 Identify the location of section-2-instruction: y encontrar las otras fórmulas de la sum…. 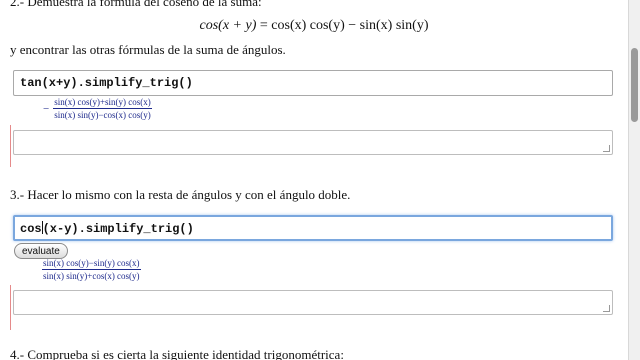
(148, 49).